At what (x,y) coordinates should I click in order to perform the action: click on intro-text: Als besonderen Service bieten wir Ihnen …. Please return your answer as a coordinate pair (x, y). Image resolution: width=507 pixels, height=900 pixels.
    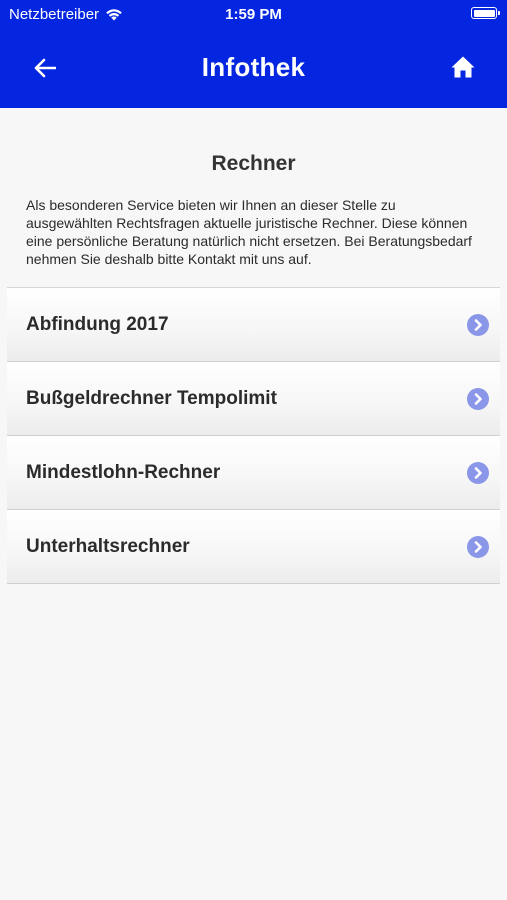
    Looking at the image, I should click on (249, 232).